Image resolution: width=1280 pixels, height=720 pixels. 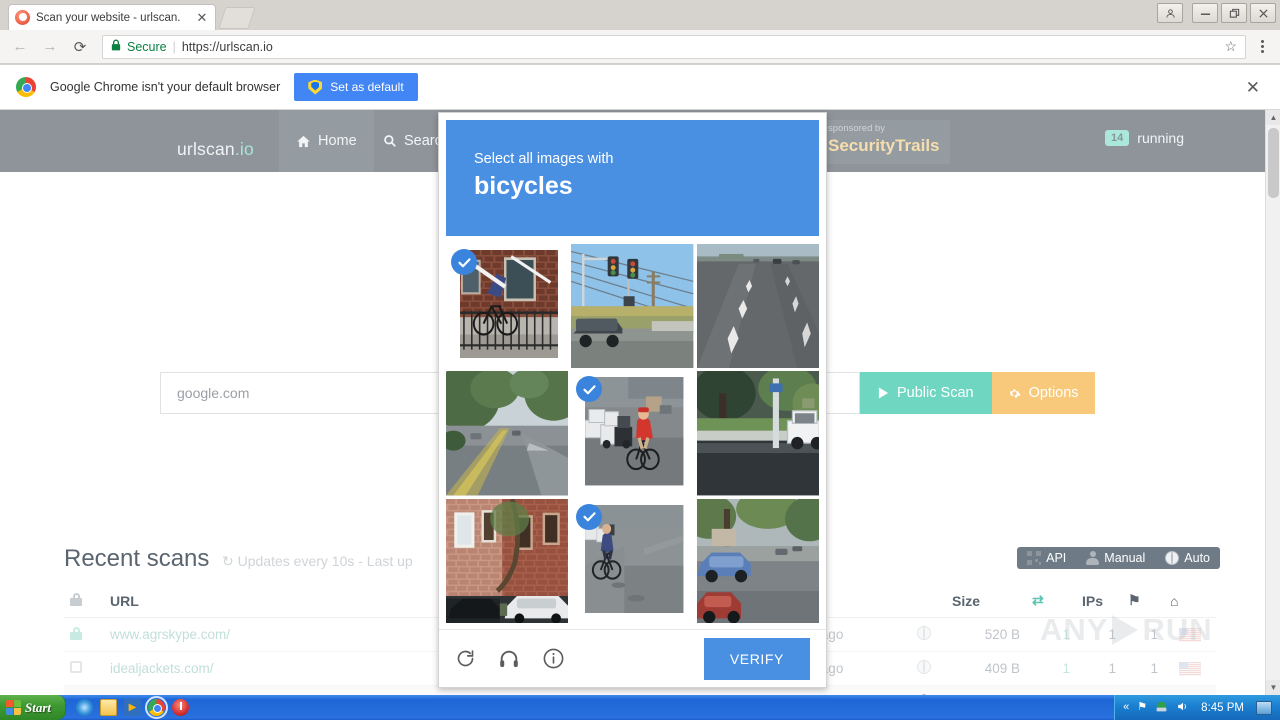 I want to click on new-tab-button, so click(x=237, y=18).